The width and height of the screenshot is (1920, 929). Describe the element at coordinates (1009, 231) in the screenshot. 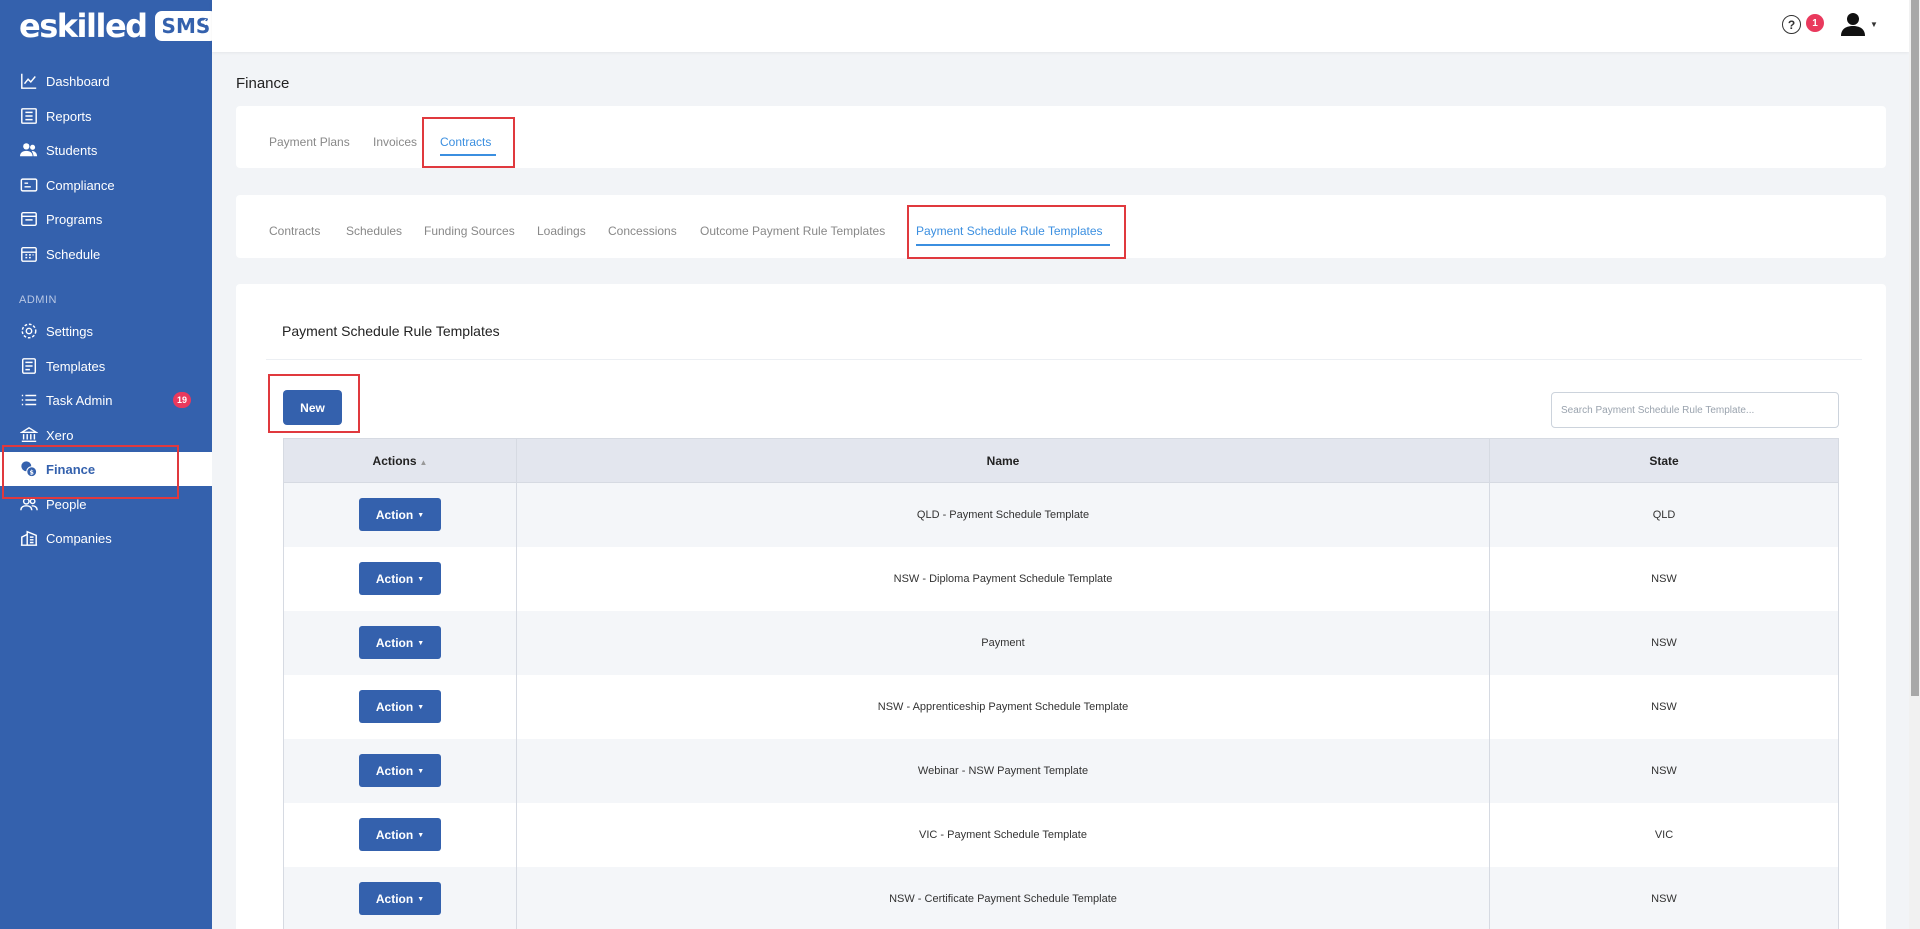

I see `tab-payment-schedule-rule-templates: Payment Schedule Rule Templates` at that location.